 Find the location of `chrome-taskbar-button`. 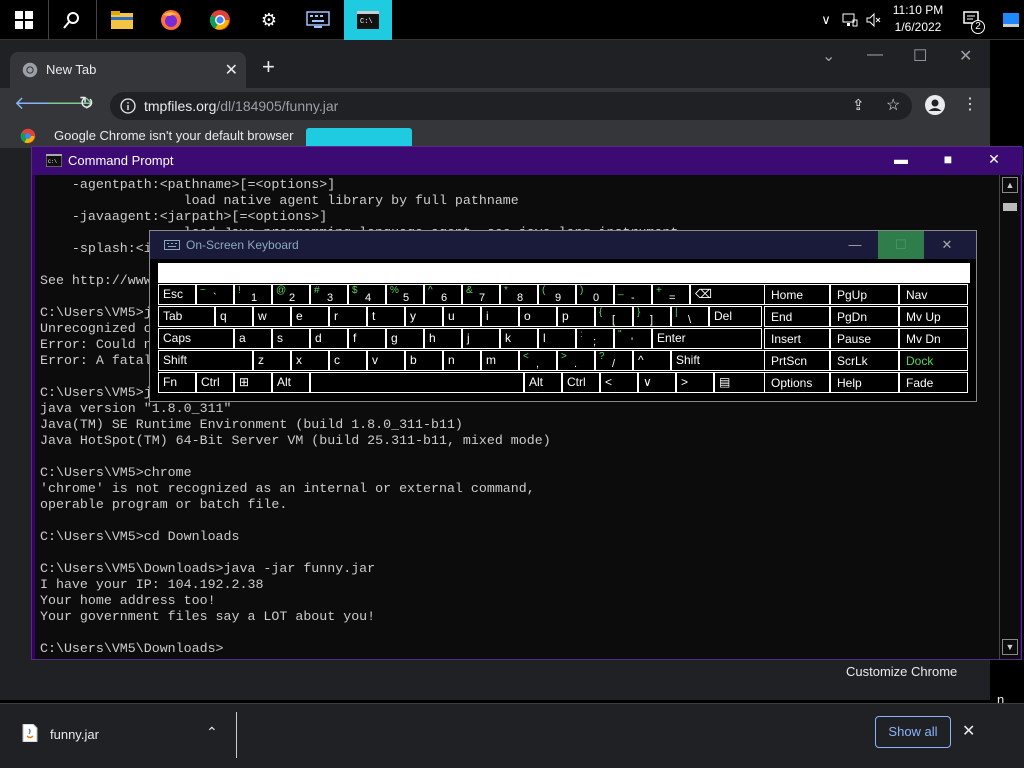

chrome-taskbar-button is located at coordinates (220, 20).